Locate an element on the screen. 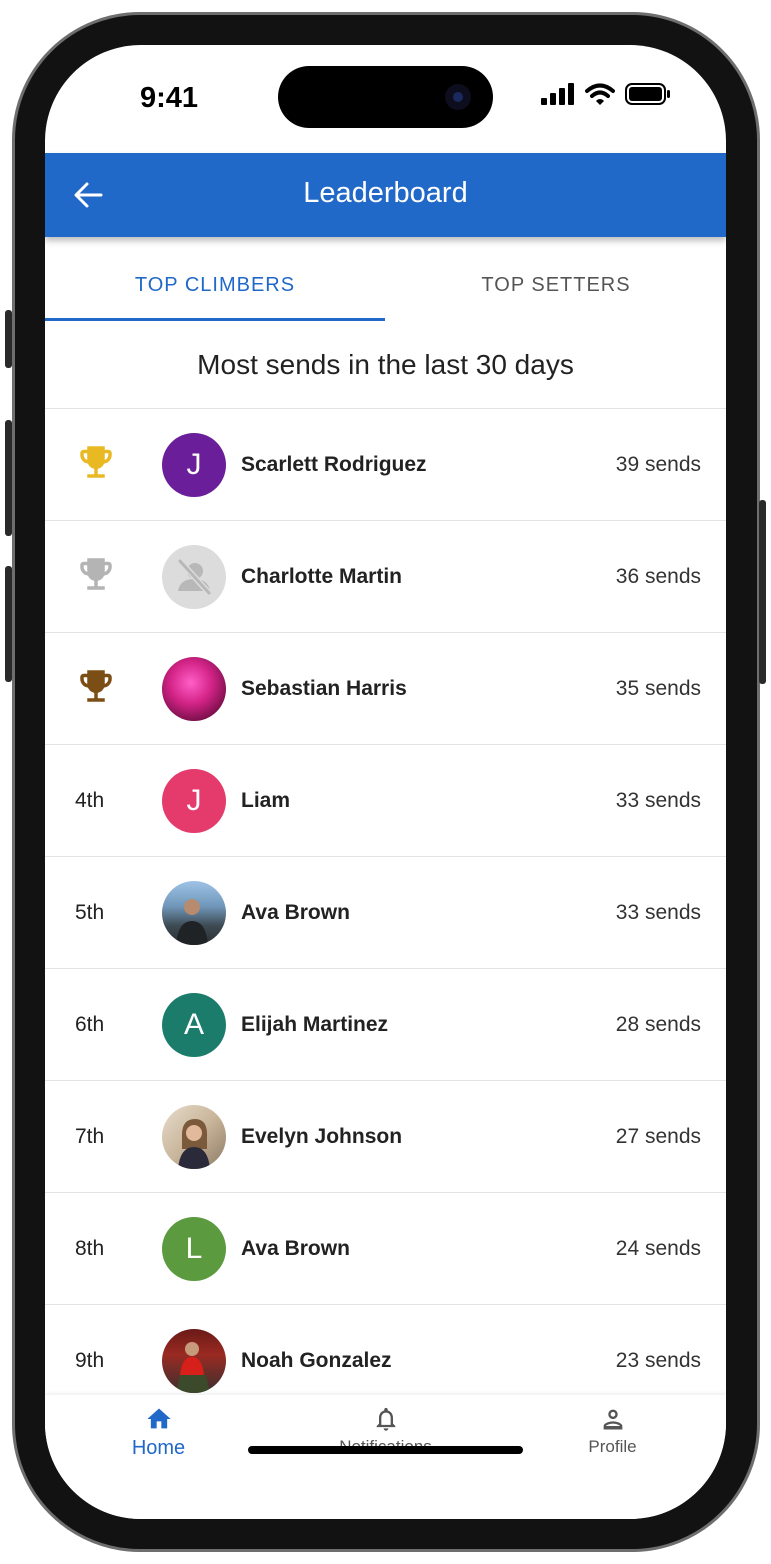 This screenshot has width=771, height=1564. avatar-initial: L is located at coordinates (194, 1248).